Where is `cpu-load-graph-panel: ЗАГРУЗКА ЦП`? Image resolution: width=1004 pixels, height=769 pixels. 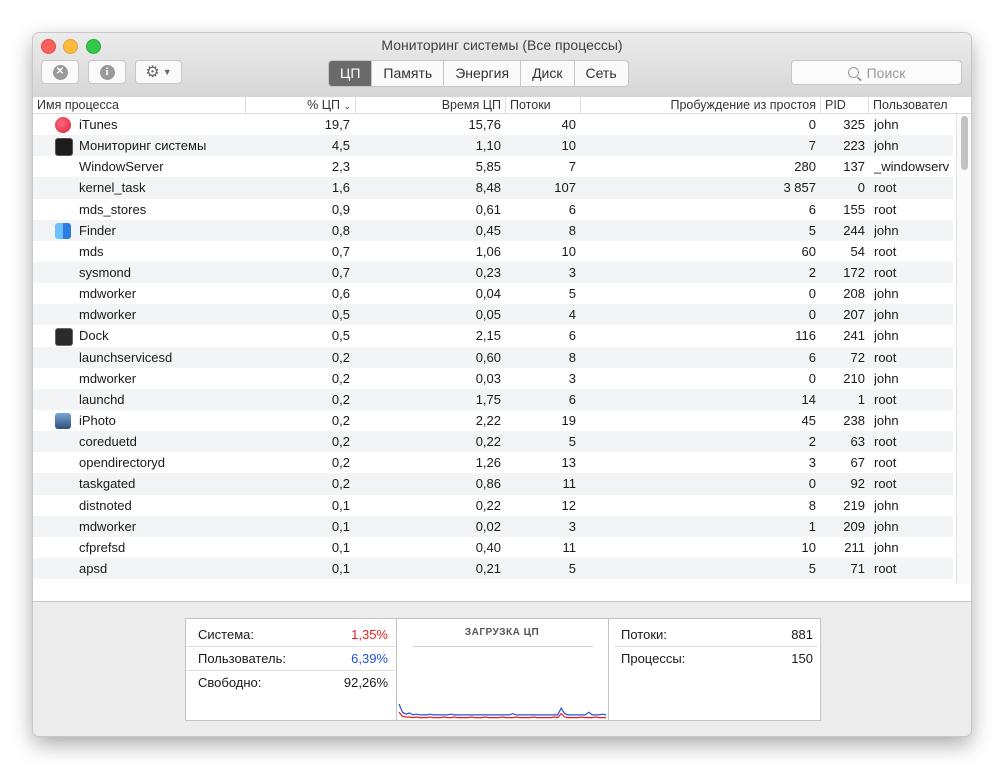 cpu-load-graph-panel: ЗАГРУЗКА ЦП is located at coordinates (502, 669).